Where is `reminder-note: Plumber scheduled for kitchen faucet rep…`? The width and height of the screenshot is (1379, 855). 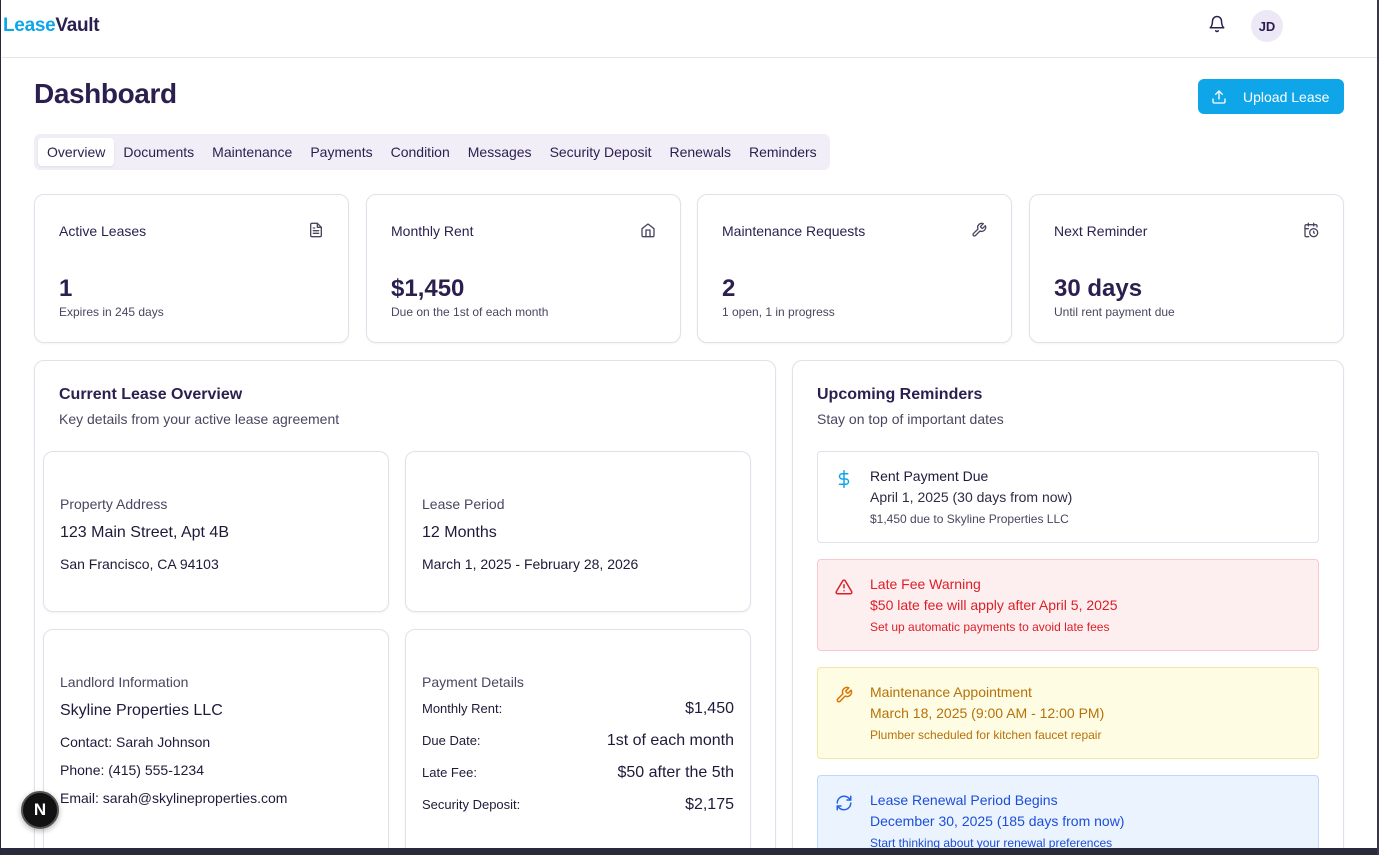
reminder-note: Plumber scheduled for kitchen faucet rep… is located at coordinates (986, 735).